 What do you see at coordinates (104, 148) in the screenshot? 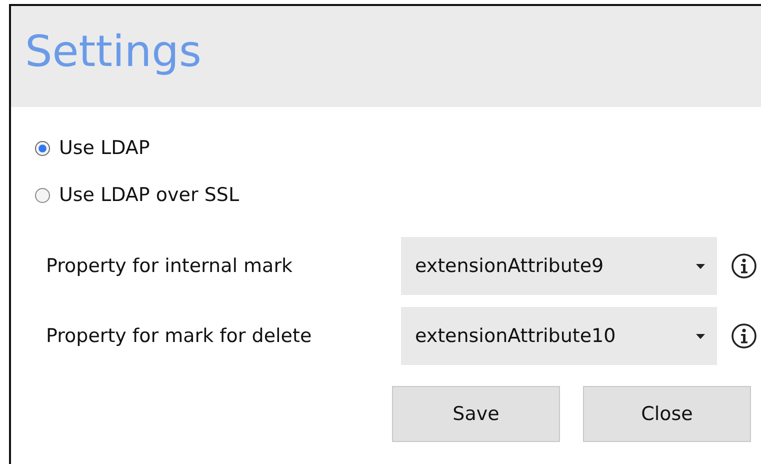
I see `radio-label: Use LDAP` at bounding box center [104, 148].